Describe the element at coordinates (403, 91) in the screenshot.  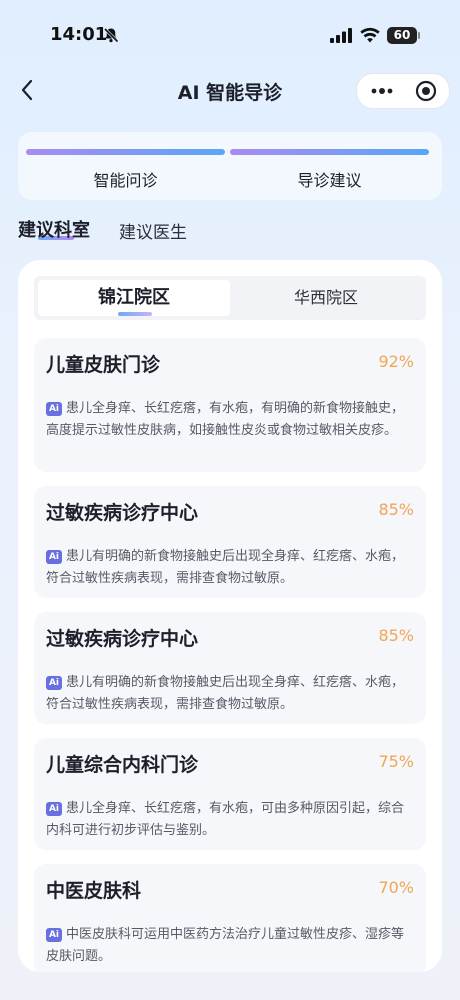
I see `mini-program-capsule` at that location.